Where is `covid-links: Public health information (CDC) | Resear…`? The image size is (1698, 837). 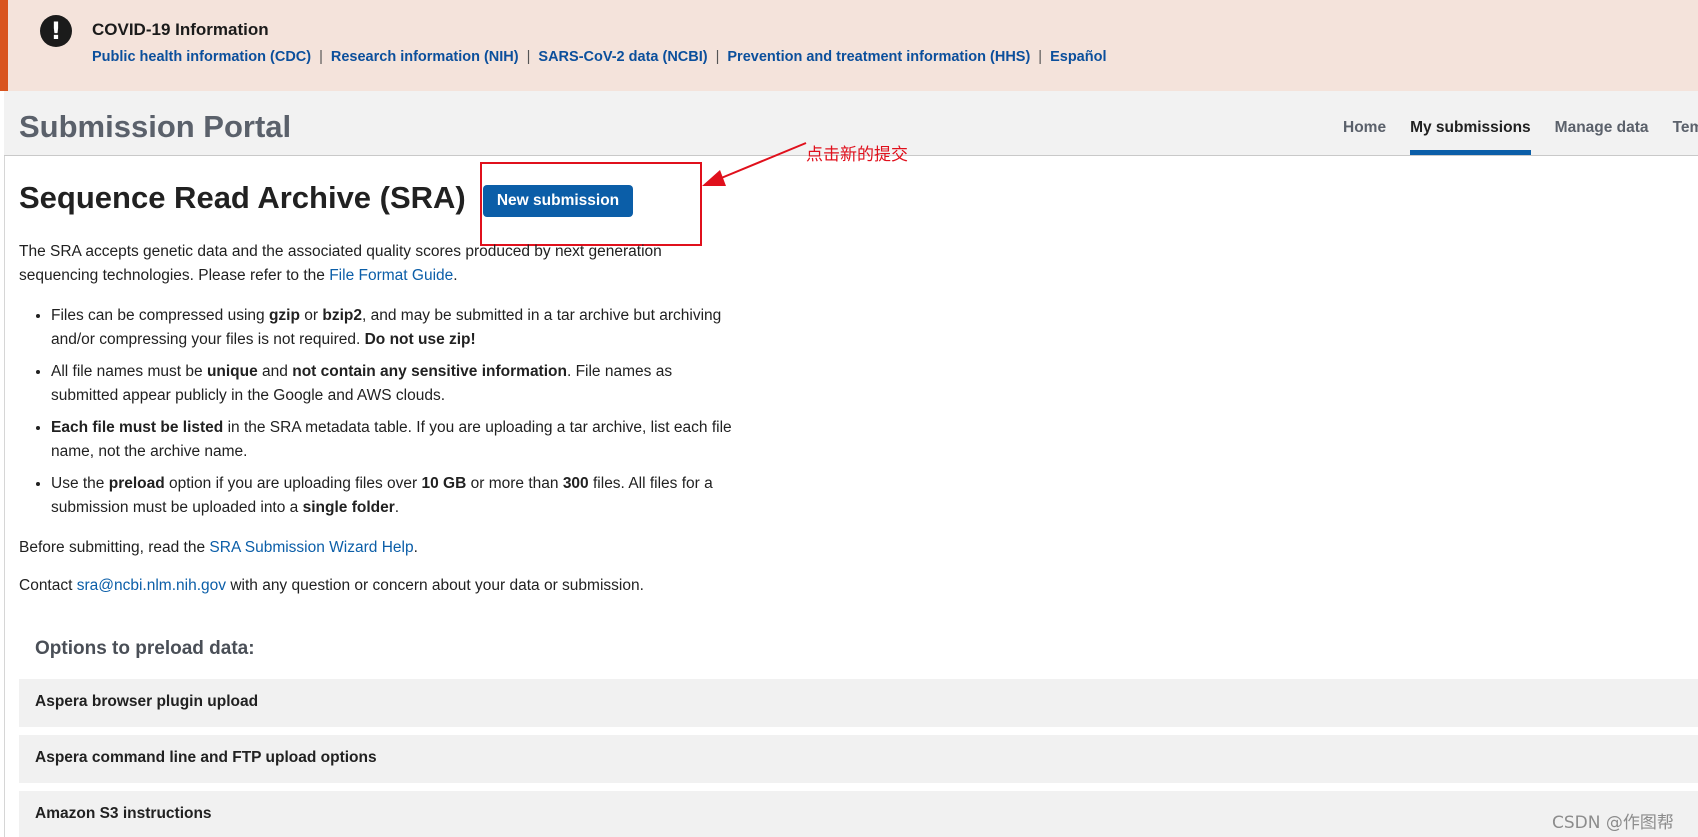
covid-links: Public health information (CDC) | Resear… is located at coordinates (599, 57).